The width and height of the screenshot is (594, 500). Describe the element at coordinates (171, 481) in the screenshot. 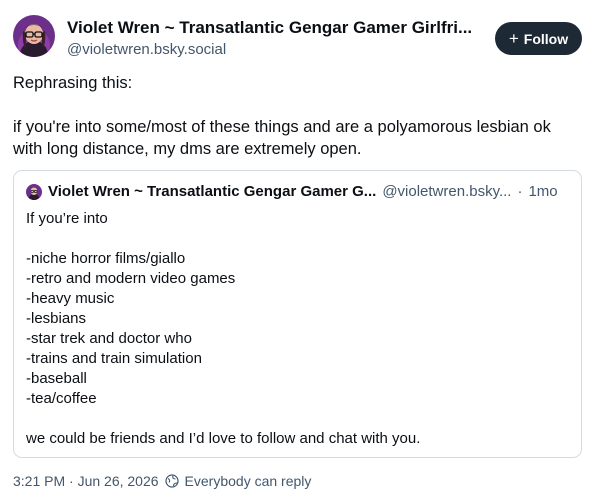

I see `globe-icon` at that location.